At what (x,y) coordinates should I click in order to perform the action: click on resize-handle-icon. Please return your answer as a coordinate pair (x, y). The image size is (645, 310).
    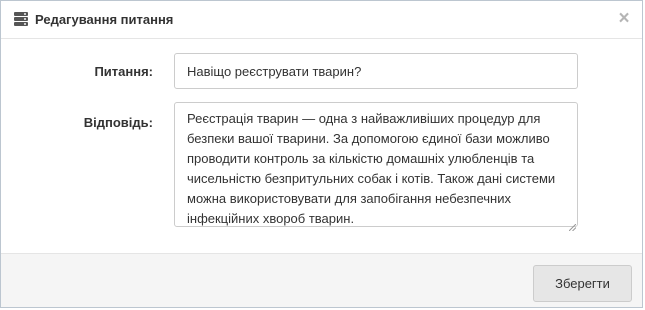
    Looking at the image, I should click on (572, 225).